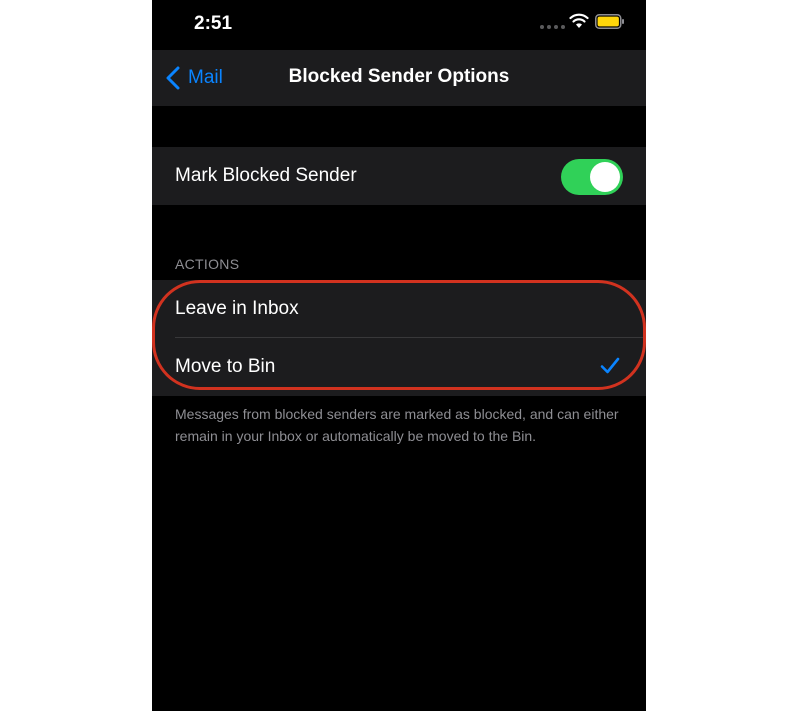  What do you see at coordinates (609, 21) in the screenshot?
I see `battery-icon` at bounding box center [609, 21].